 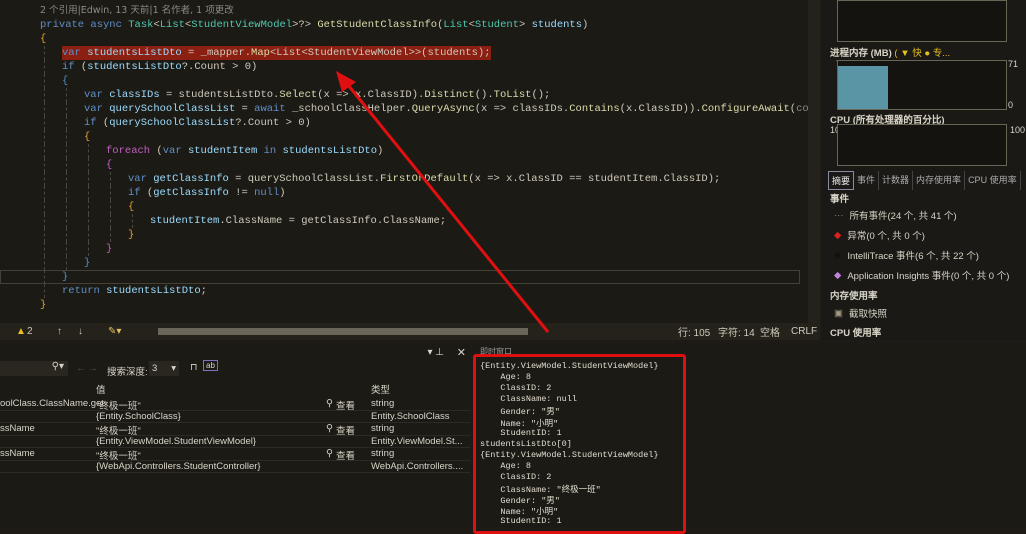 What do you see at coordinates (446, 206) in the screenshot?
I see `annotation-arrow-line` at bounding box center [446, 206].